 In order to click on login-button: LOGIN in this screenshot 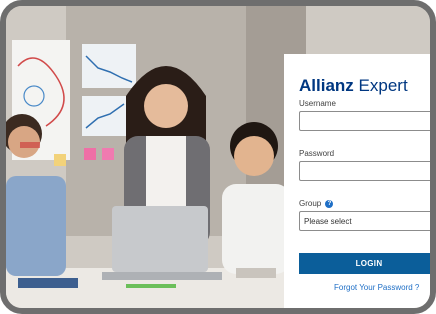, I will do `click(364, 263)`.